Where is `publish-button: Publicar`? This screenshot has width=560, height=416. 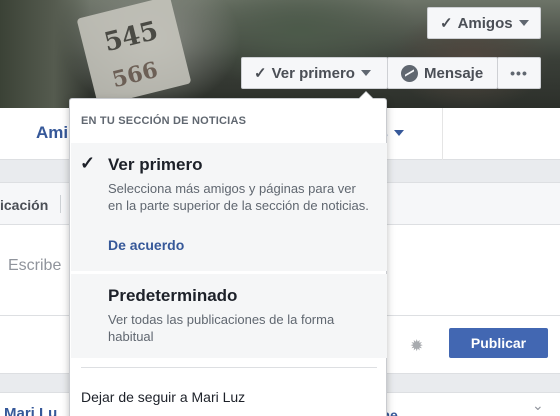
publish-button: Publicar is located at coordinates (498, 343).